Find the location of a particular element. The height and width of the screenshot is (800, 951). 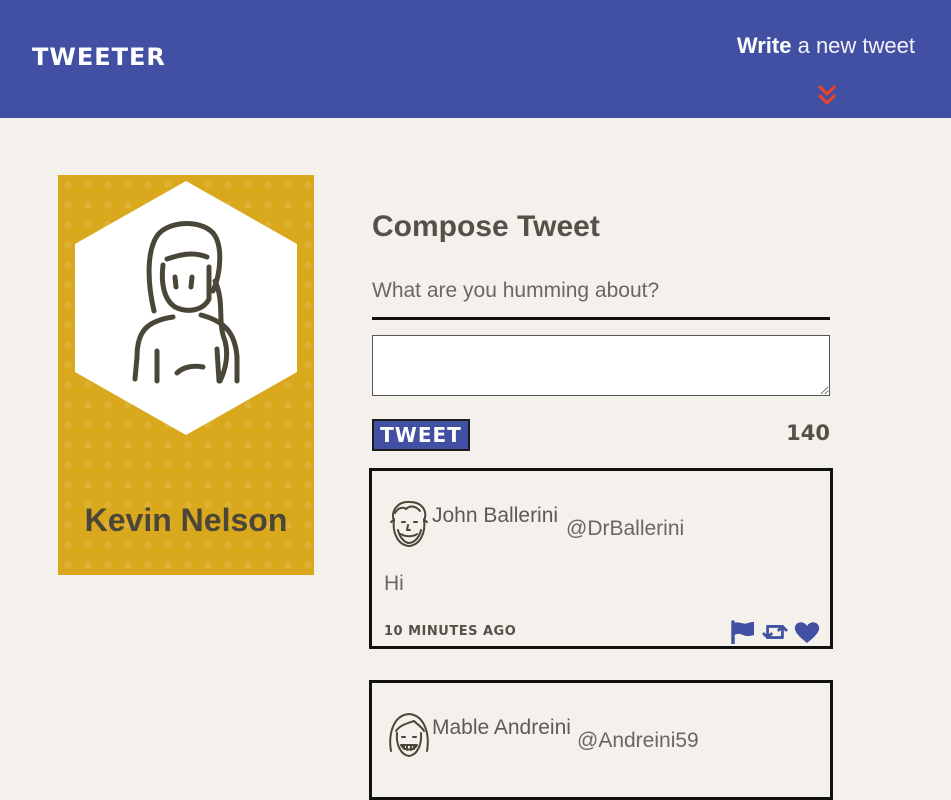

tweet-card: Mable Andreini @Andreini59 is located at coordinates (601, 740).